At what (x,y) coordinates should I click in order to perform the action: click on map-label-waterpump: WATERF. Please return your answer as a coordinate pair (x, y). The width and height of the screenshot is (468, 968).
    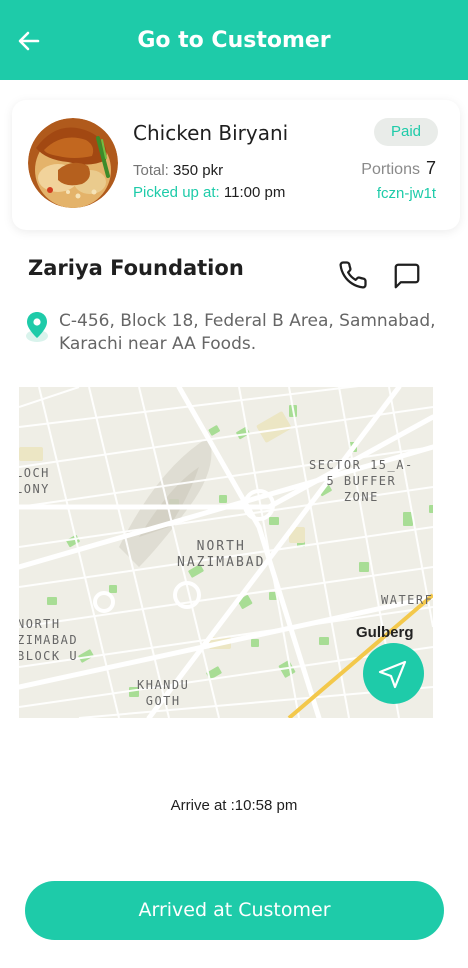
    Looking at the image, I should click on (407, 600).